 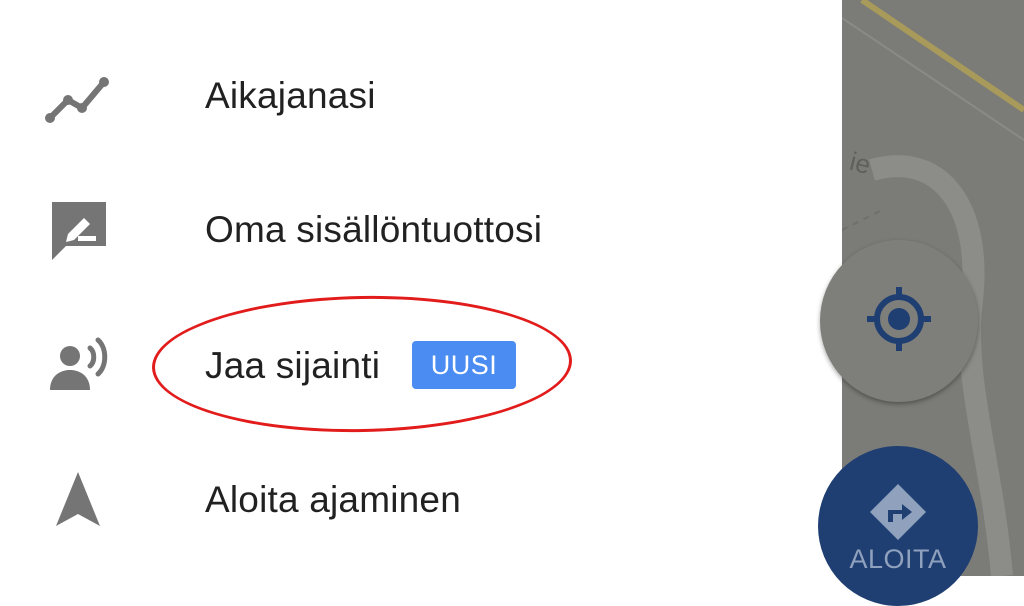 What do you see at coordinates (293, 365) in the screenshot?
I see `menu-item-label: Jaa sijainti` at bounding box center [293, 365].